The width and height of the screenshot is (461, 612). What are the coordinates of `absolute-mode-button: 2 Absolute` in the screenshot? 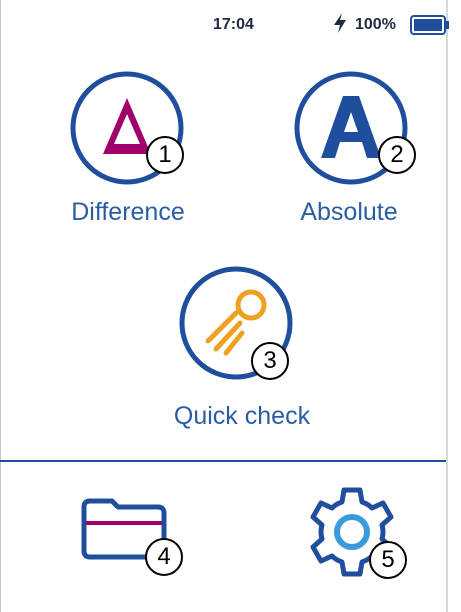 It's located at (355, 155).